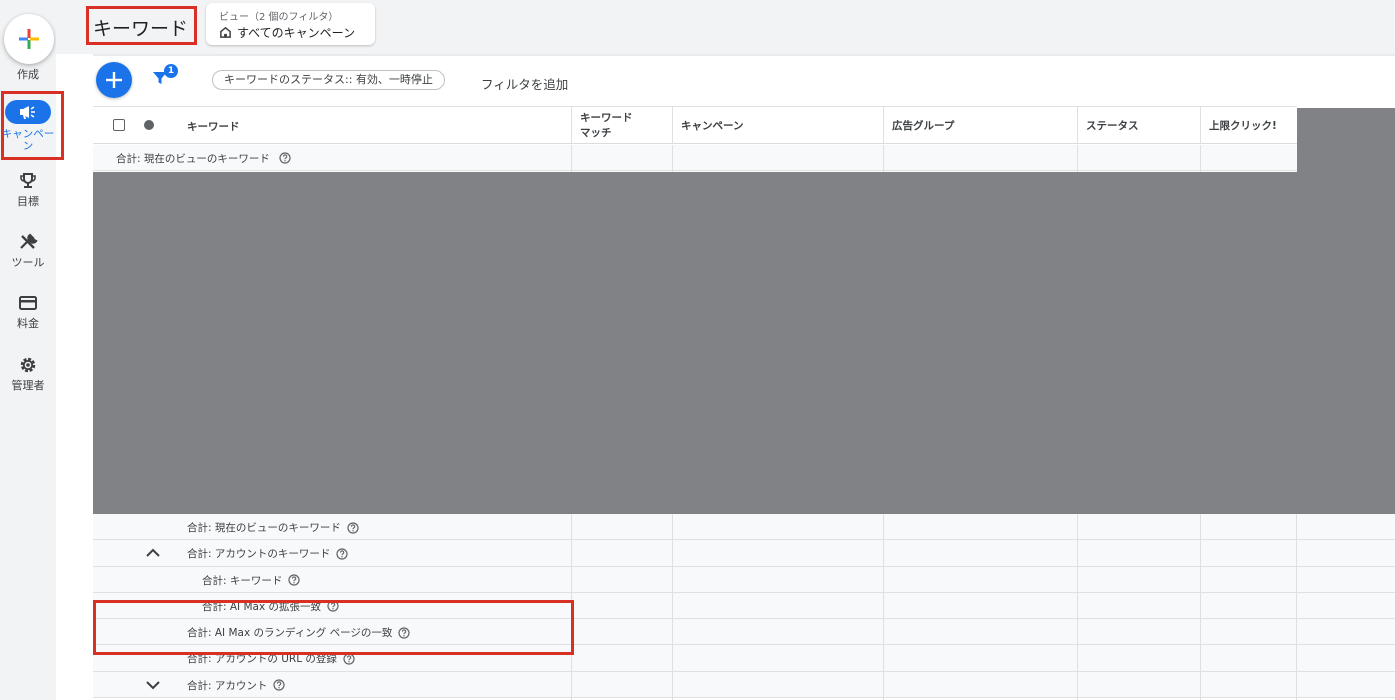 The height and width of the screenshot is (700, 1395). I want to click on row-text: 合計: アカウントのキーワード, so click(259, 554).